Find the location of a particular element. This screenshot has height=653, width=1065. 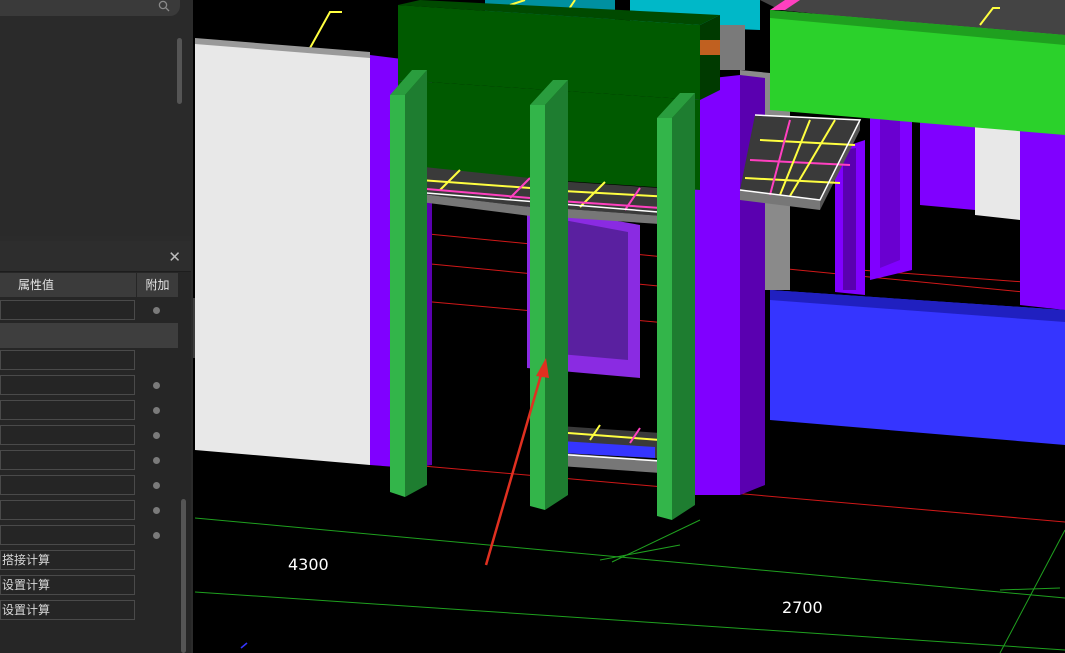

properties-pane: ✕ 属性值 附加 搭接计算 设置计算 设置计算 is located at coordinates (95, 447).